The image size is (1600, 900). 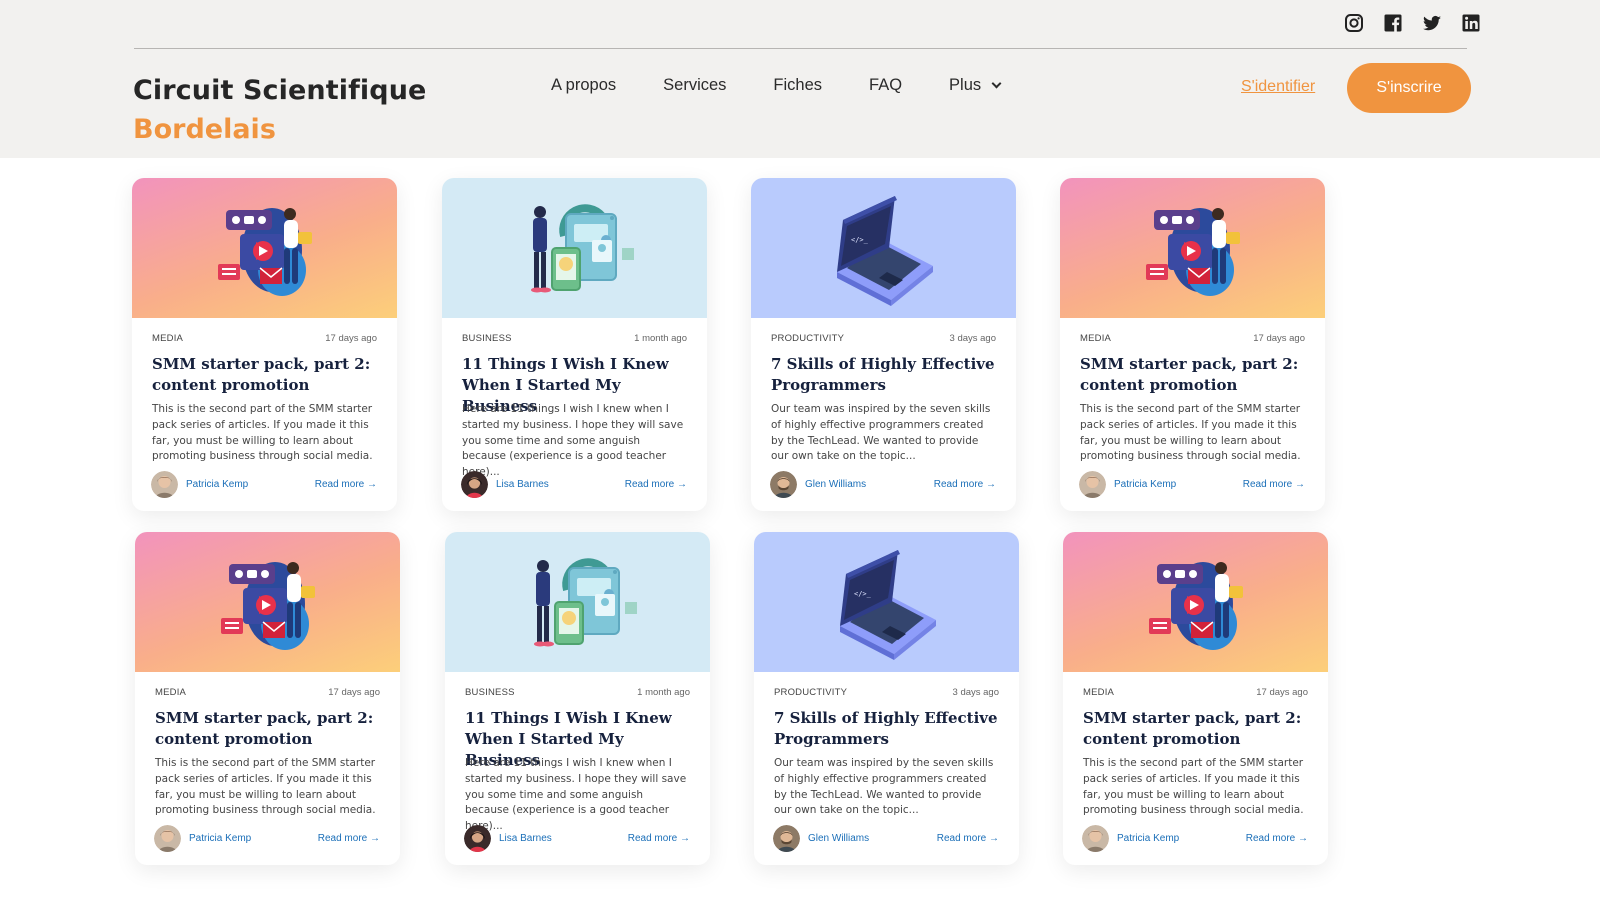 I want to click on facebook-icon, so click(x=1393, y=23).